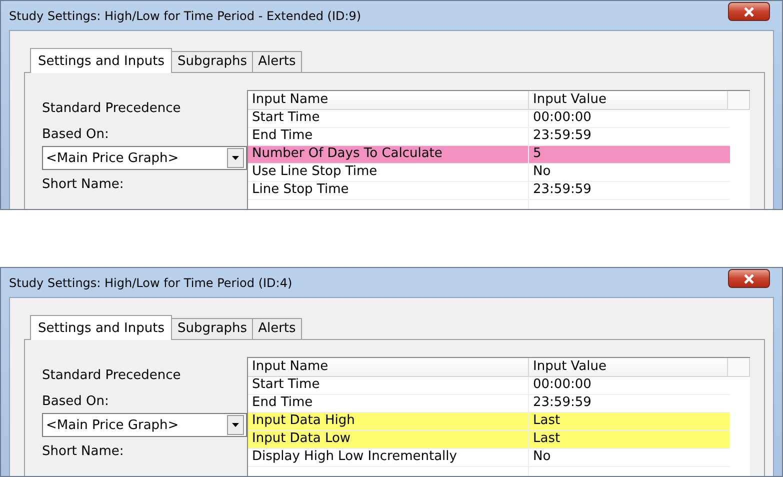 This screenshot has height=477, width=783. Describe the element at coordinates (388, 190) in the screenshot. I see `input-name-cell: Line Stop Time` at that location.